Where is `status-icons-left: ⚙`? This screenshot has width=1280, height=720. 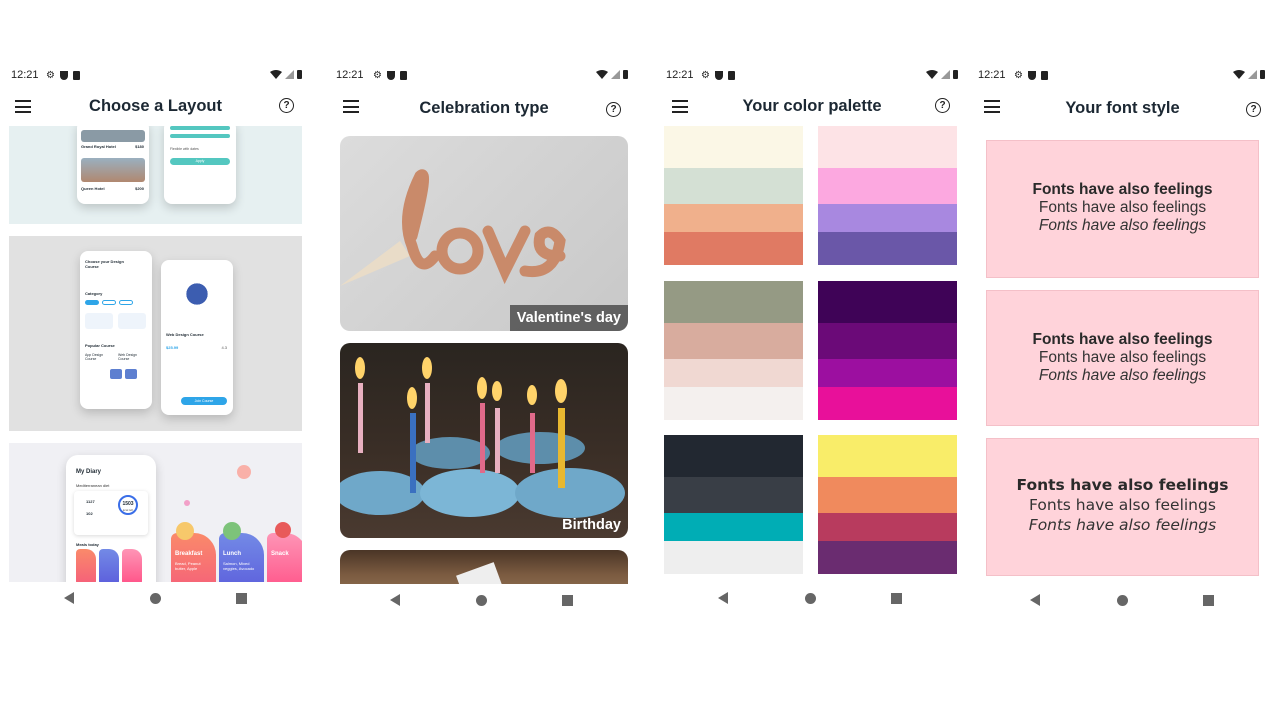
status-icons-left: ⚙ is located at coordinates (718, 75).